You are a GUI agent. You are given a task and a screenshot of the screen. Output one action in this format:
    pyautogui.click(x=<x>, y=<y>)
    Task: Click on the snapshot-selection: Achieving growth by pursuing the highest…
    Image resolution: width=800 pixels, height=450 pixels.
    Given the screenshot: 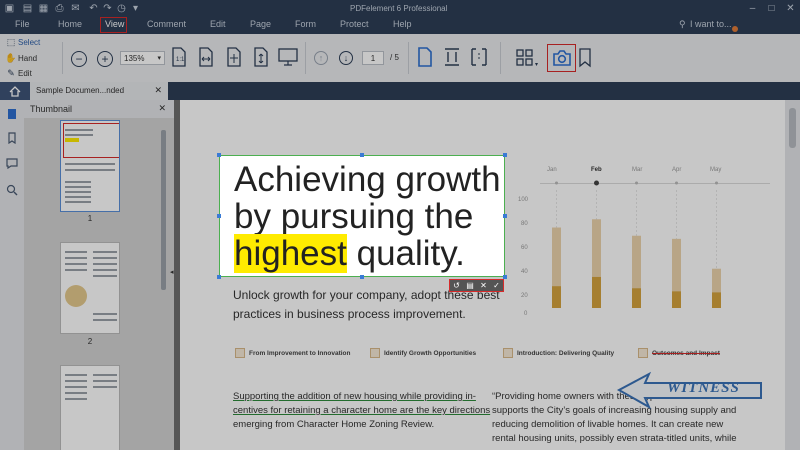 What is the action you would take?
    pyautogui.click(x=362, y=216)
    